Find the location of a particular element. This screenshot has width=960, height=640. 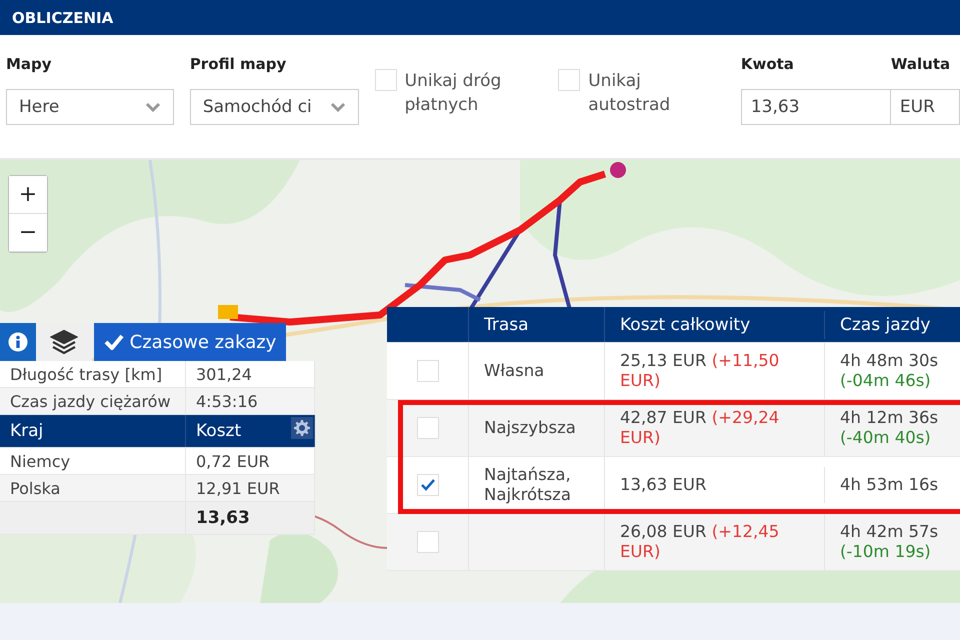

table-cell: Niemcy is located at coordinates (93, 461).